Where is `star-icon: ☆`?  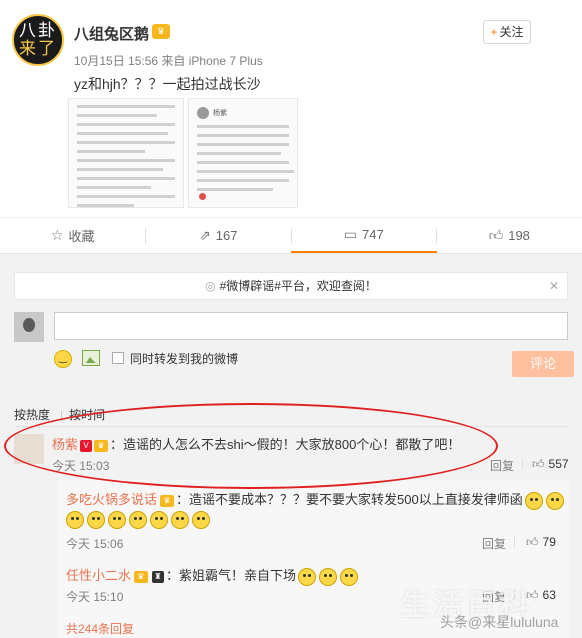
star-icon: ☆ is located at coordinates (57, 235).